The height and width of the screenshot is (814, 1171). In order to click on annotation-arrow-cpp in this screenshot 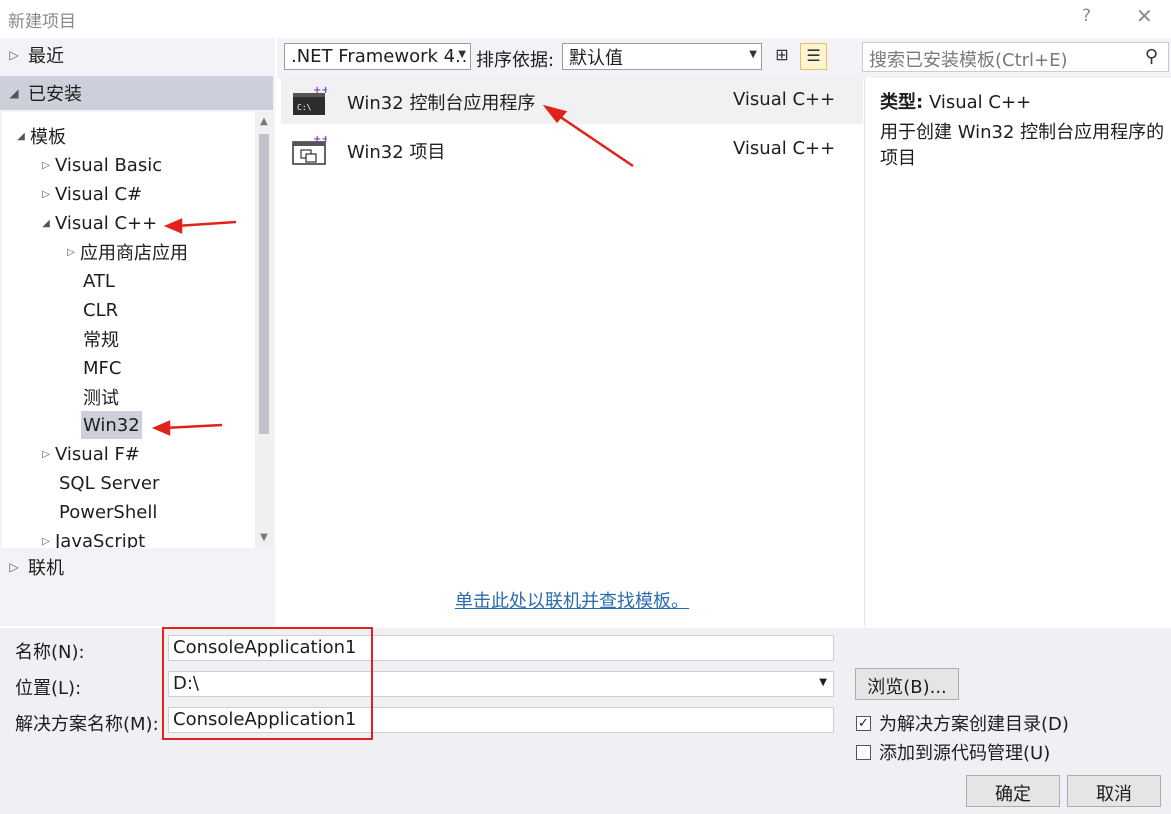, I will do `click(206, 224)`.